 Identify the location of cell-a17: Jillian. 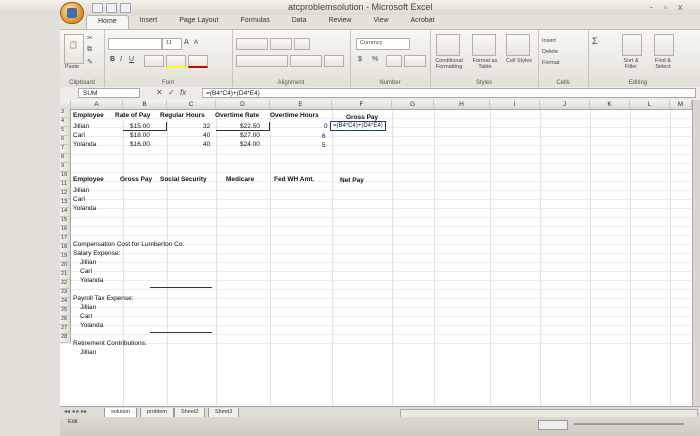
(88, 262).